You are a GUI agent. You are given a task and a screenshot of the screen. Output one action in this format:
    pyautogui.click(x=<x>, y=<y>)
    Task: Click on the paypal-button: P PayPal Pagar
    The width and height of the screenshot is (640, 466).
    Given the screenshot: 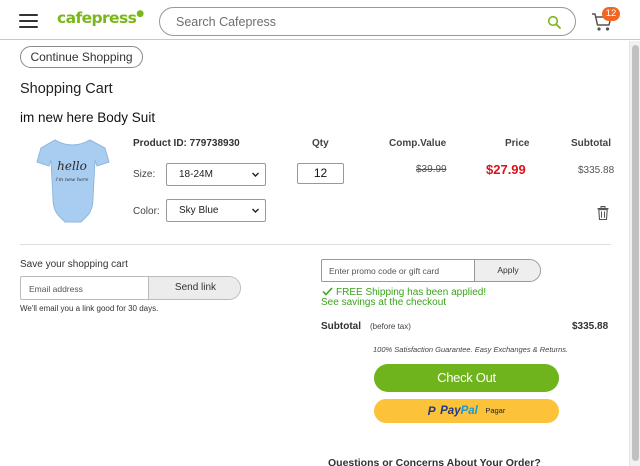 What is the action you would take?
    pyautogui.click(x=466, y=411)
    